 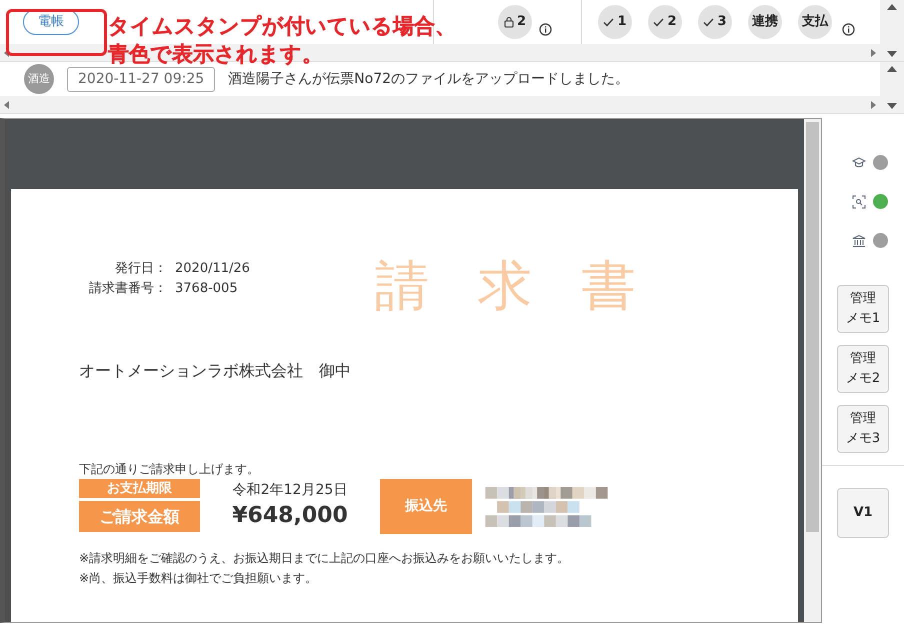 What do you see at coordinates (863, 429) in the screenshot?
I see `memo-button: 管理 メモ3` at bounding box center [863, 429].